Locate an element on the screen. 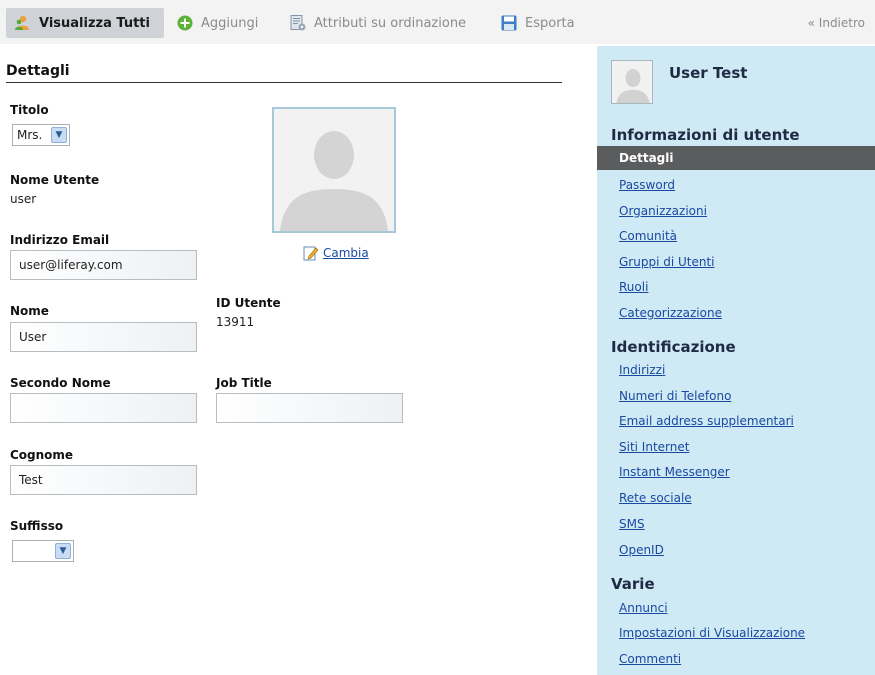 The image size is (875, 675). sidebar-item-websites: Siti Internet is located at coordinates (654, 447).